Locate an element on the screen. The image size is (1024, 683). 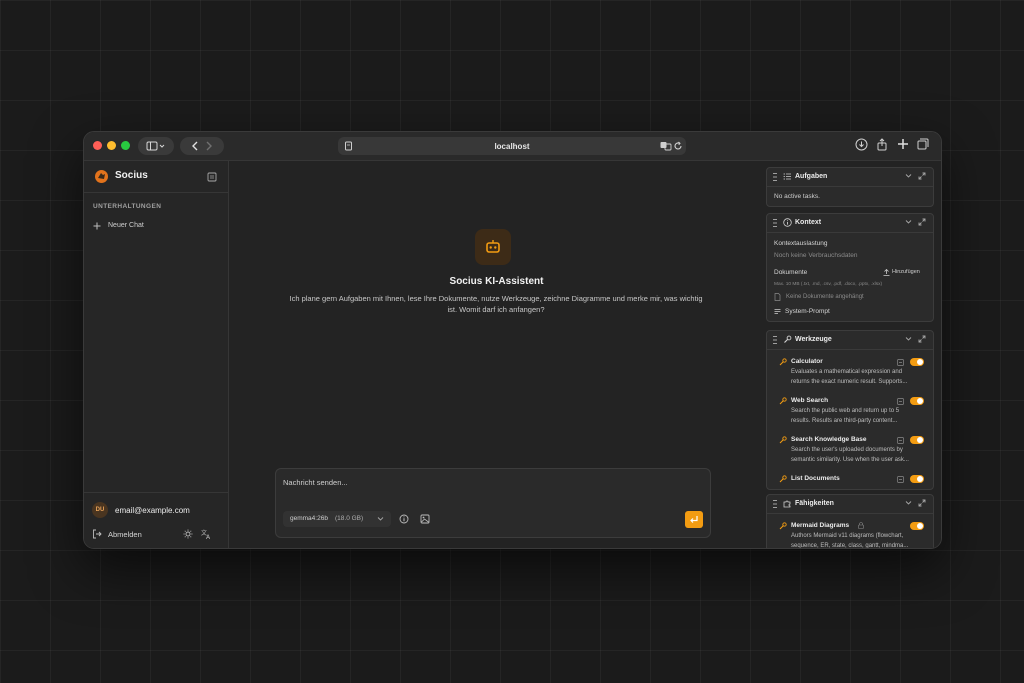
upload-icon is located at coordinates (886, 272).